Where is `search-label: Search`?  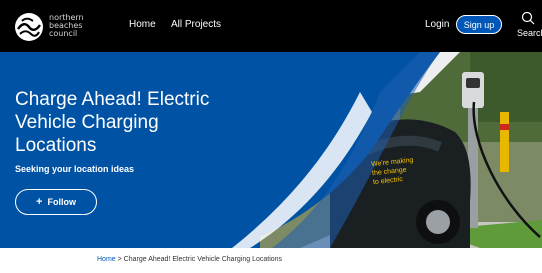 search-label: Search is located at coordinates (529, 33).